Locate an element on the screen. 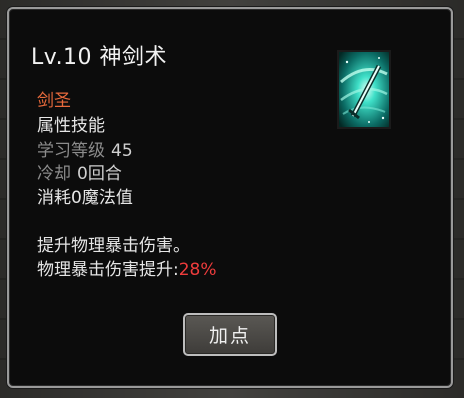  crit-damage-label: 物理暴击伤害提升: is located at coordinates (108, 270).